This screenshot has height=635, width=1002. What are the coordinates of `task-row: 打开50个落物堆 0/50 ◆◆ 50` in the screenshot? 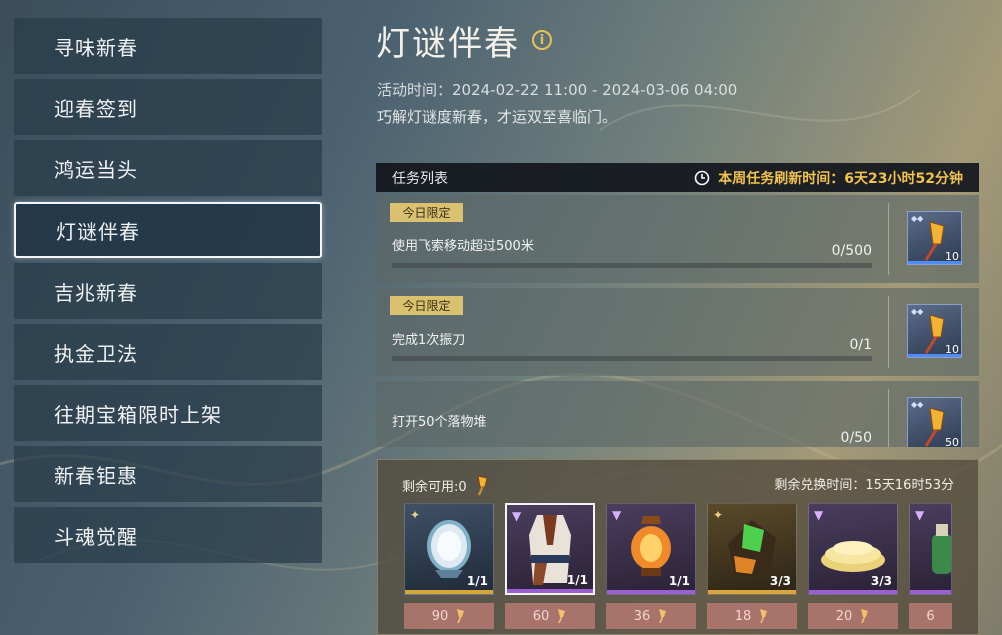 It's located at (677, 414).